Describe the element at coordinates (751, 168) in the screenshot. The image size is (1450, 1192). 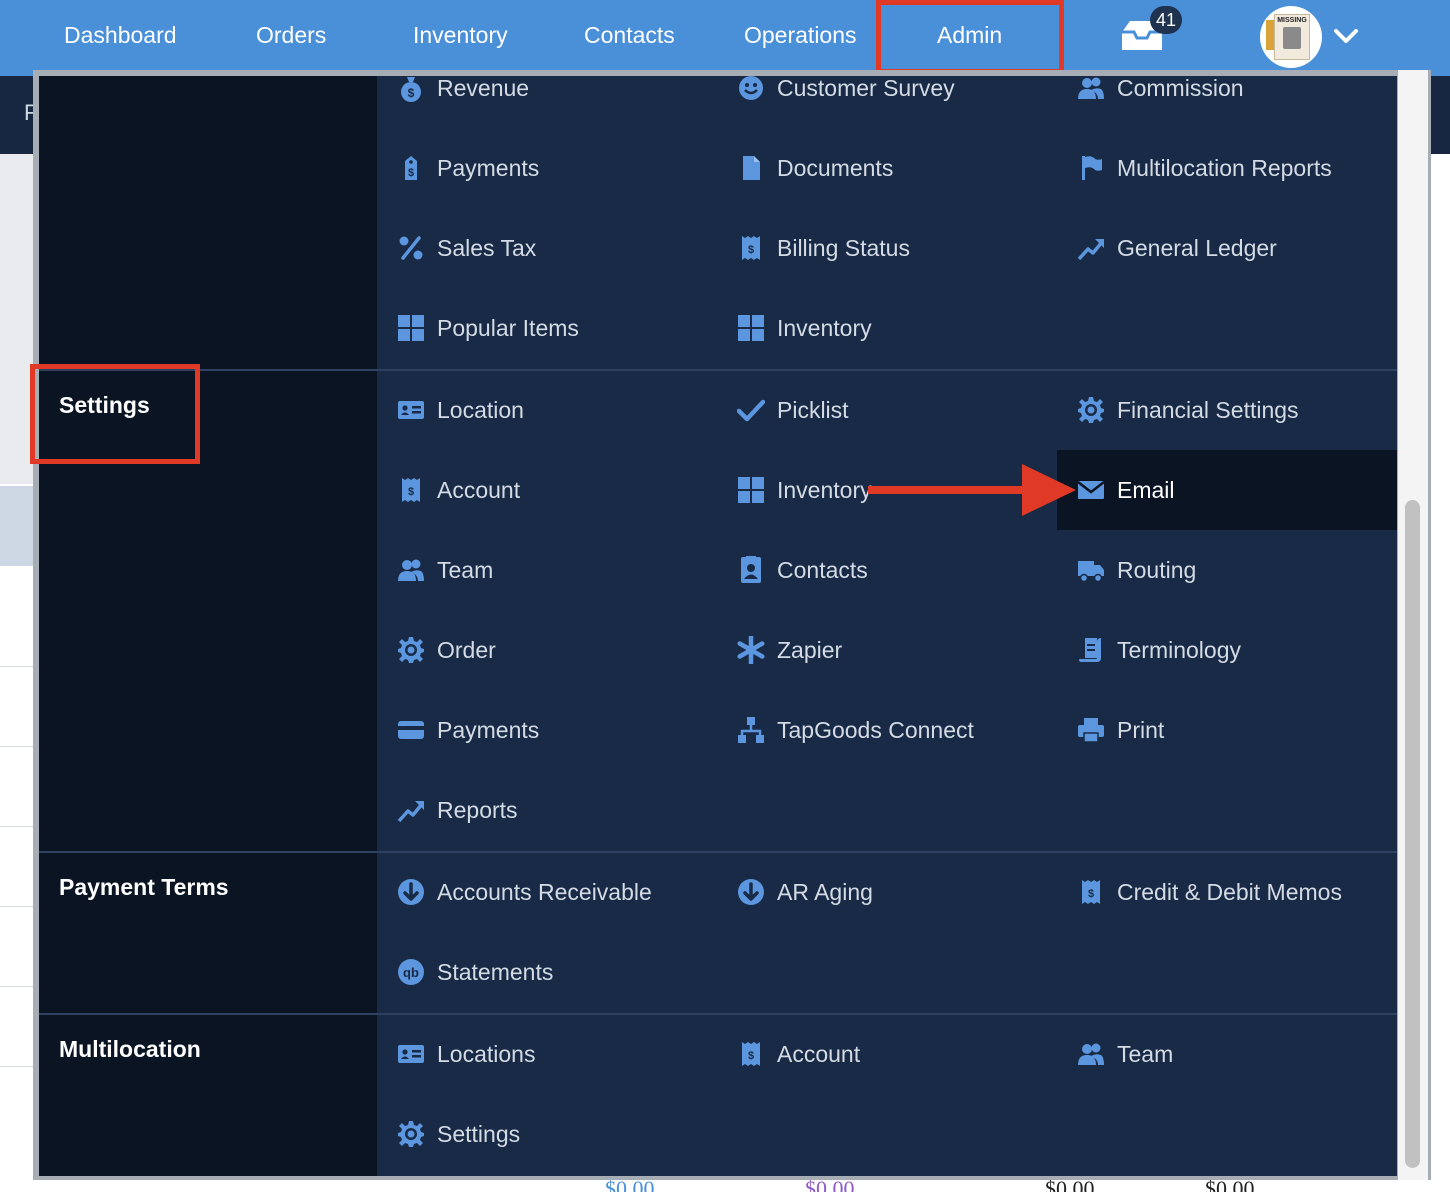
I see `file-icon` at that location.